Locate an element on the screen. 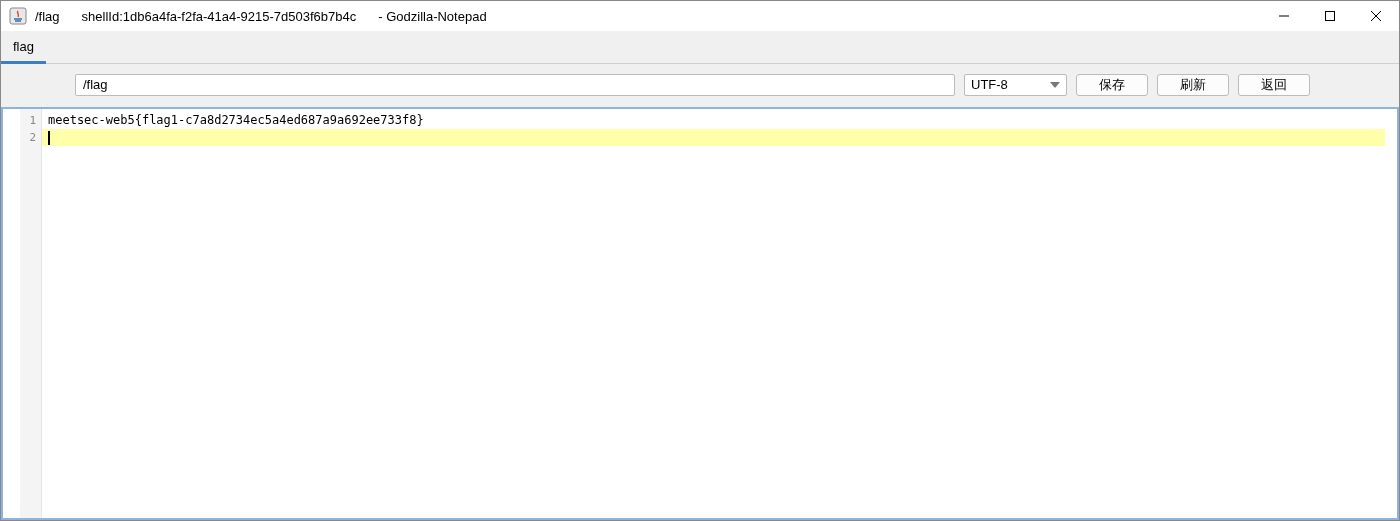 This screenshot has height=521, width=1400. text-caret is located at coordinates (49, 138).